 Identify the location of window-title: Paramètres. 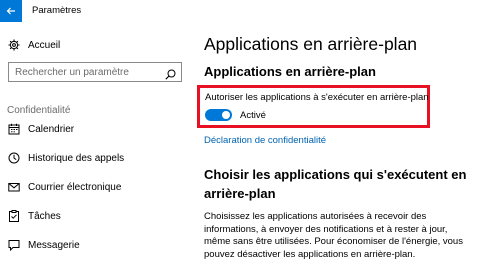
(57, 10).